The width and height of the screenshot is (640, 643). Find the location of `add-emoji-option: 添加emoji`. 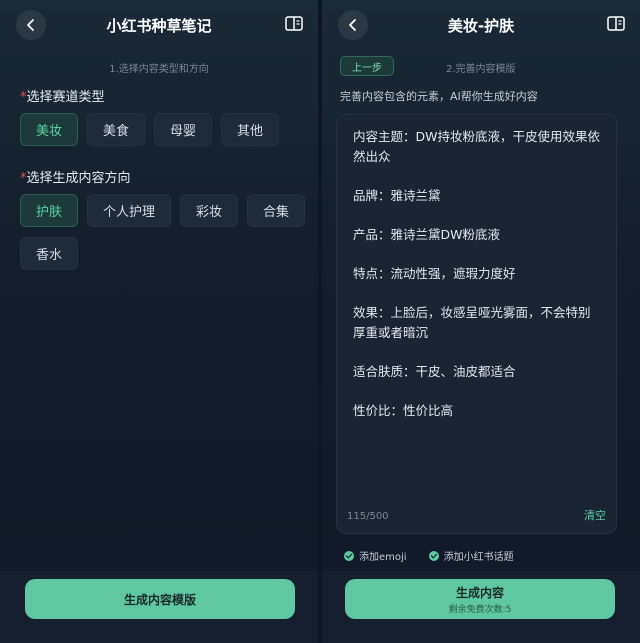

add-emoji-option: 添加emoji is located at coordinates (375, 555).